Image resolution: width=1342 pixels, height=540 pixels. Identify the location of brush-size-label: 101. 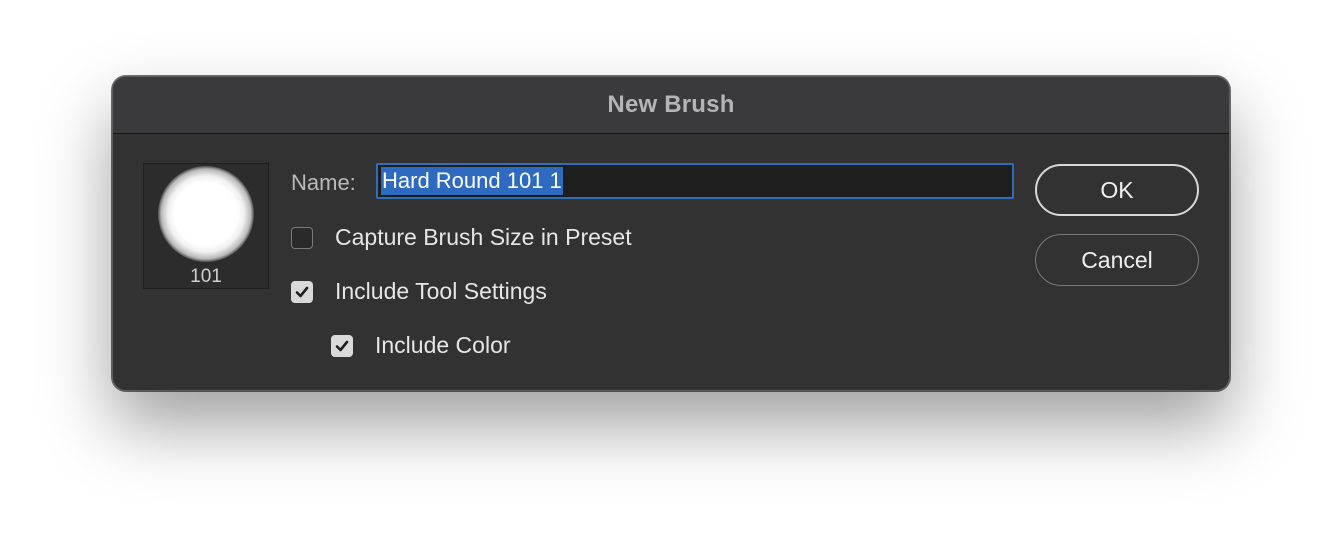
(206, 276).